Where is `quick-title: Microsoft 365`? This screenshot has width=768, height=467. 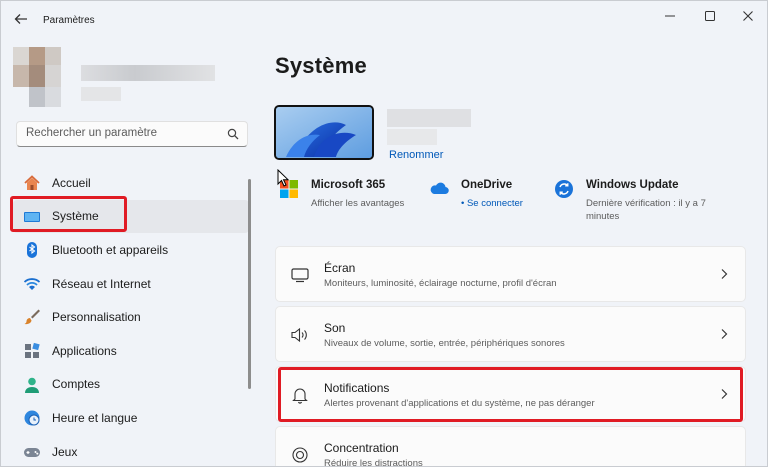
quick-title: Microsoft 365 is located at coordinates (348, 185).